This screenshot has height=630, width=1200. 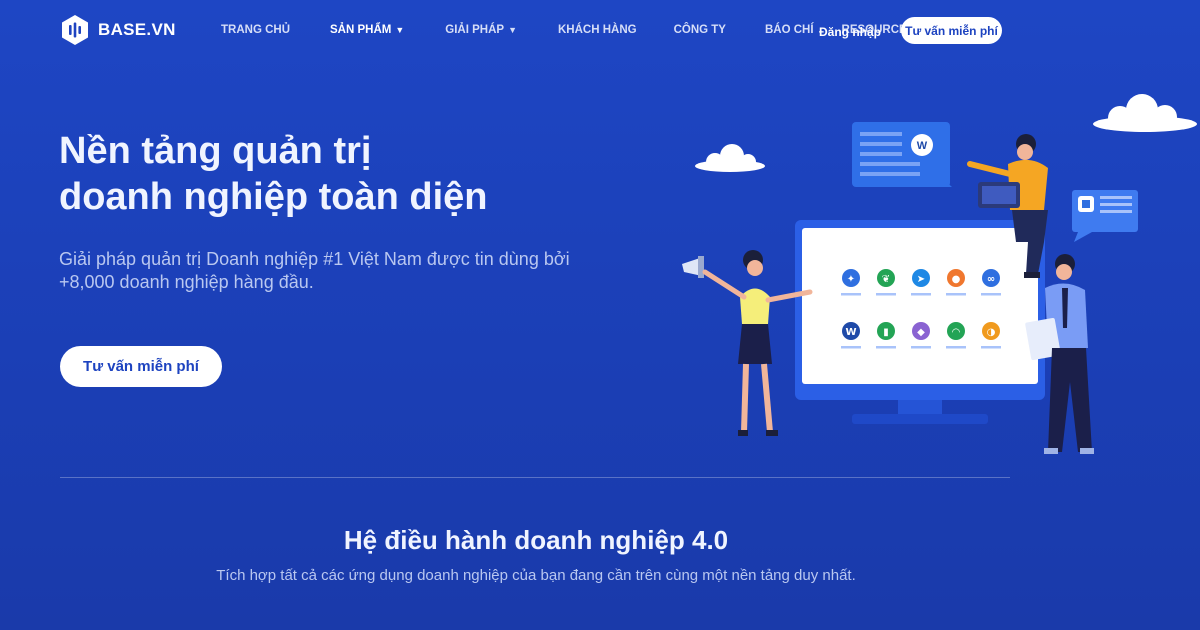 I want to click on monitor-illustration, so click(x=920, y=322).